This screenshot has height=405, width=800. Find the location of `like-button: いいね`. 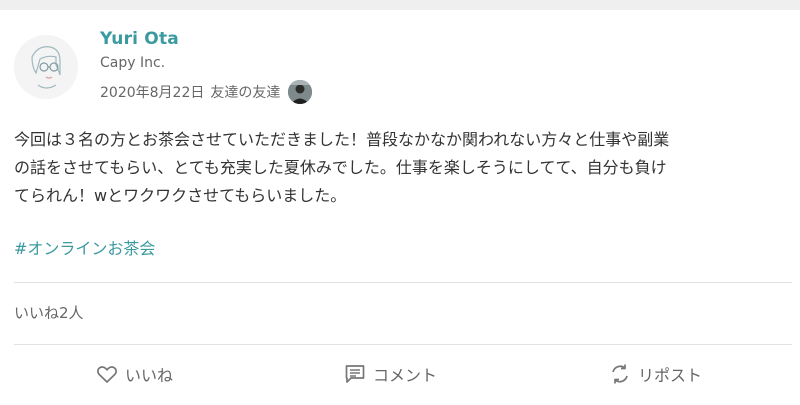

like-button: いいね is located at coordinates (134, 374).